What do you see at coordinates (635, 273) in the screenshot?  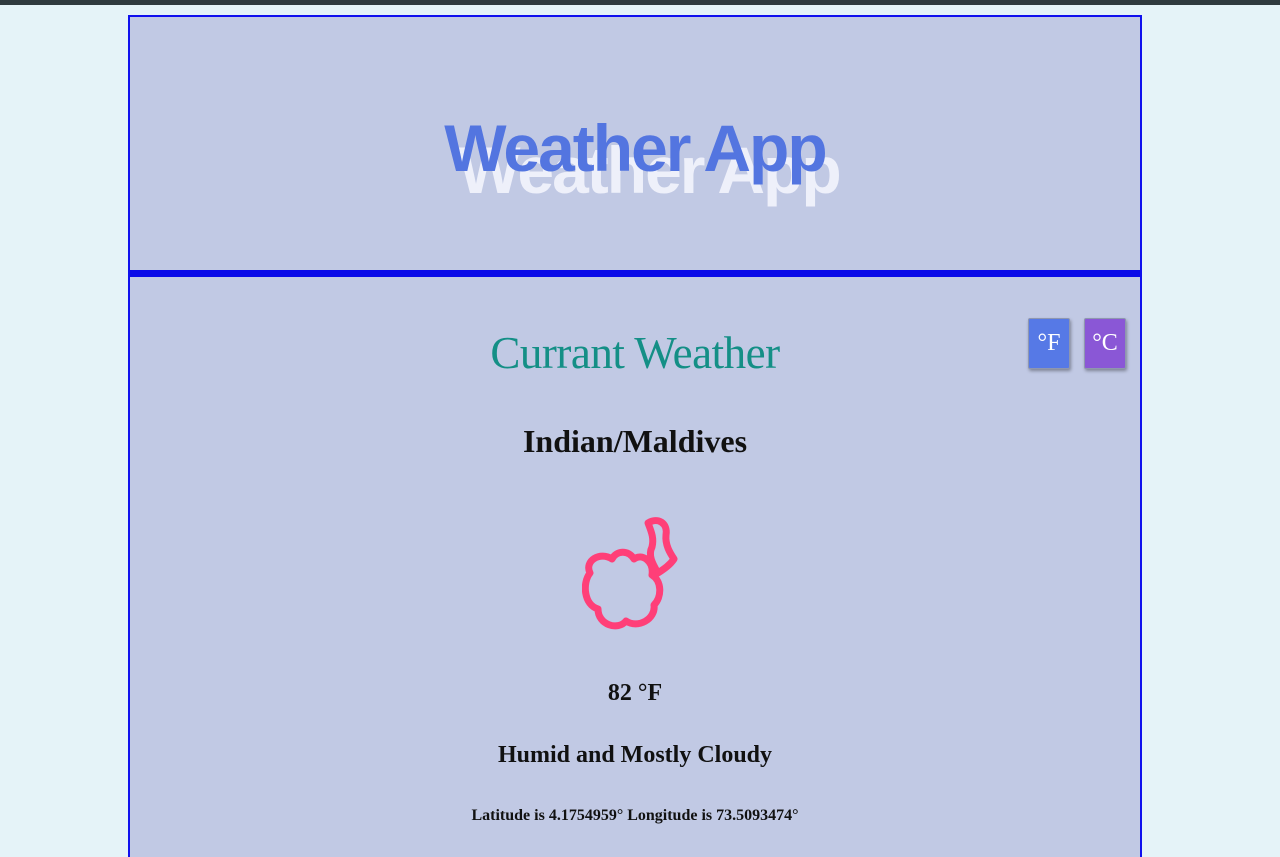 I see `header-divider` at bounding box center [635, 273].